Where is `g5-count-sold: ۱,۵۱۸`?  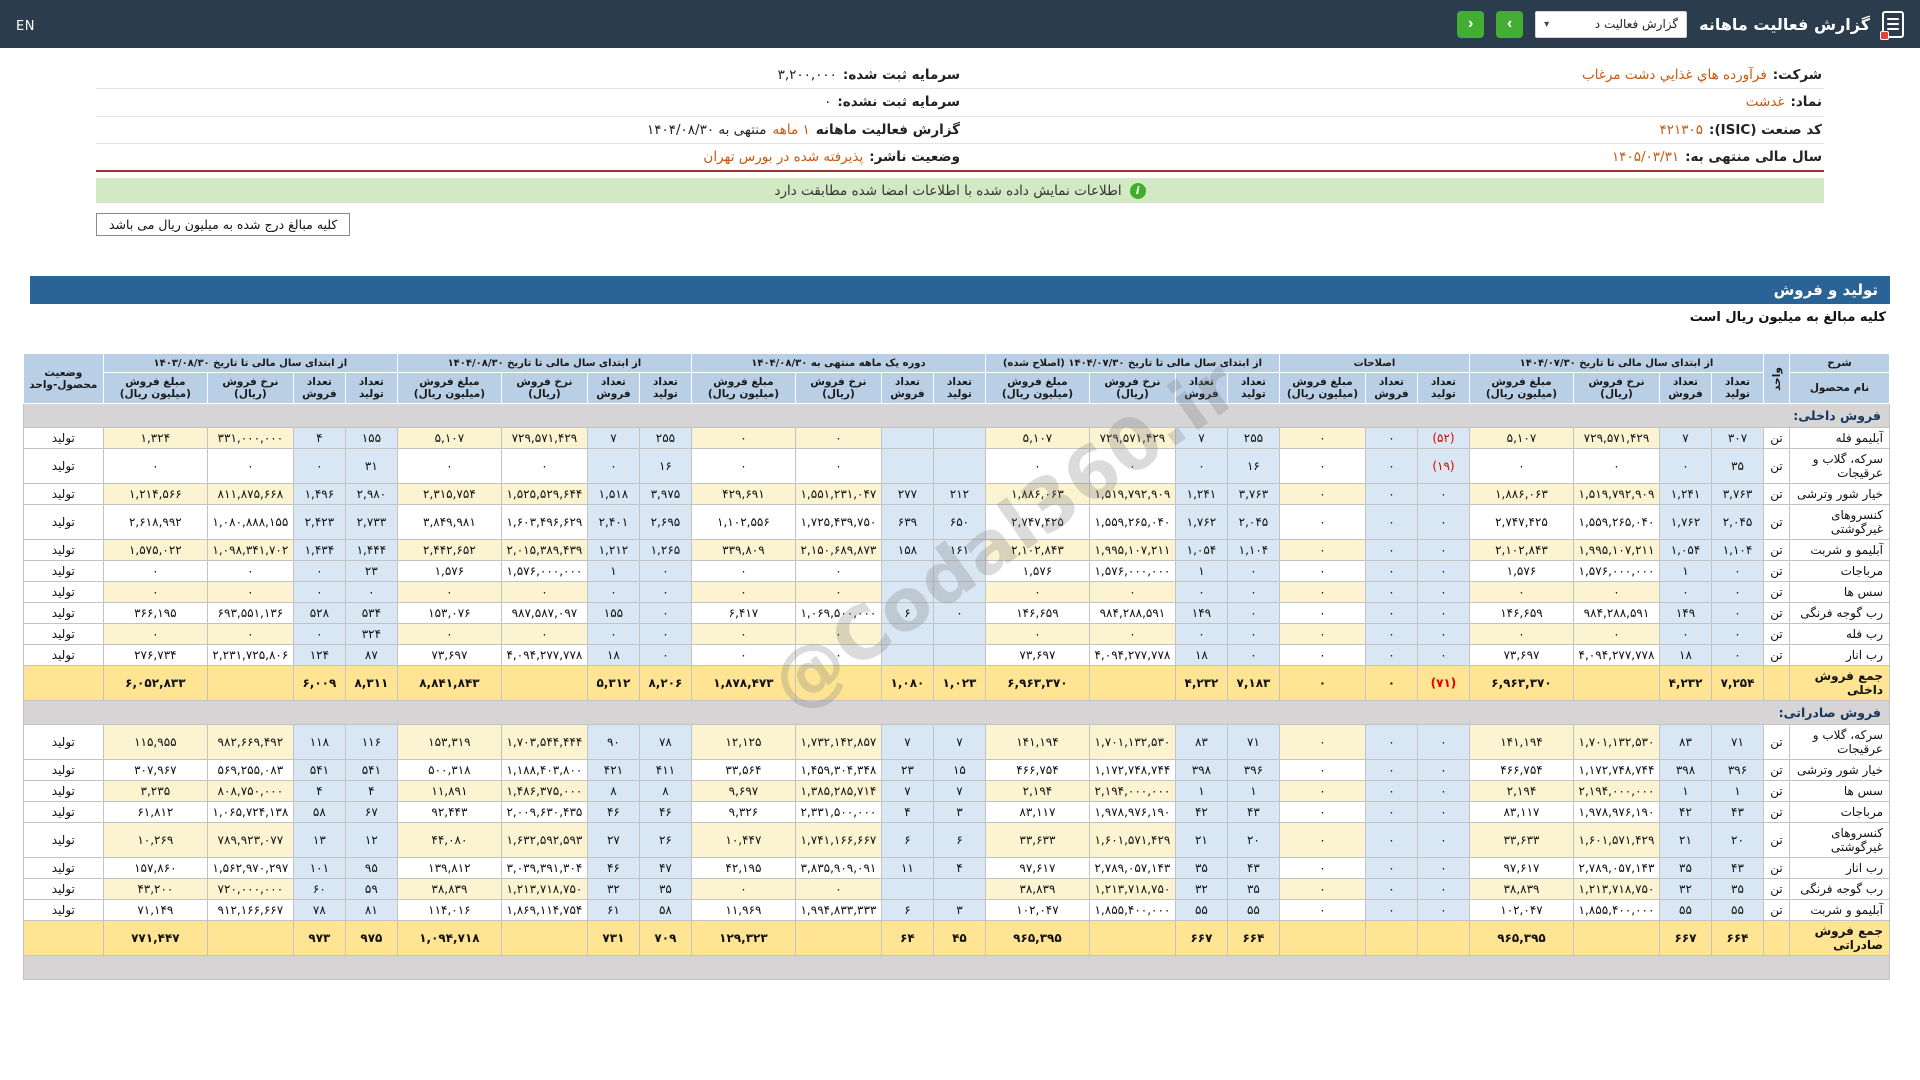 g5-count-sold: ۱,۵۱۸ is located at coordinates (613, 494).